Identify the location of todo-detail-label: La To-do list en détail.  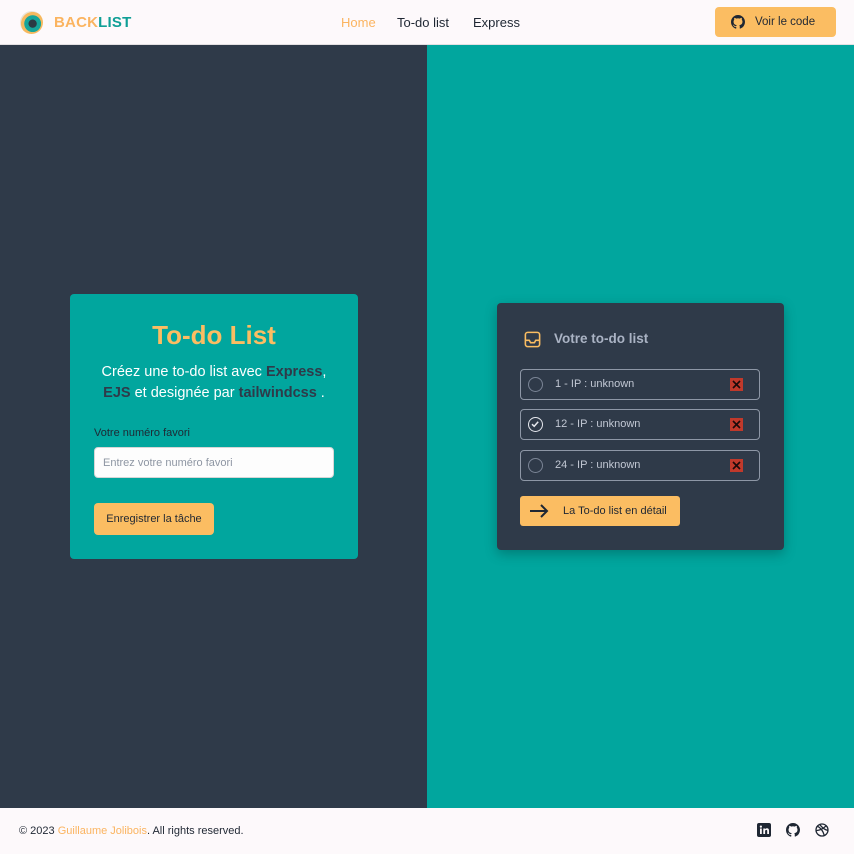
(615, 511).